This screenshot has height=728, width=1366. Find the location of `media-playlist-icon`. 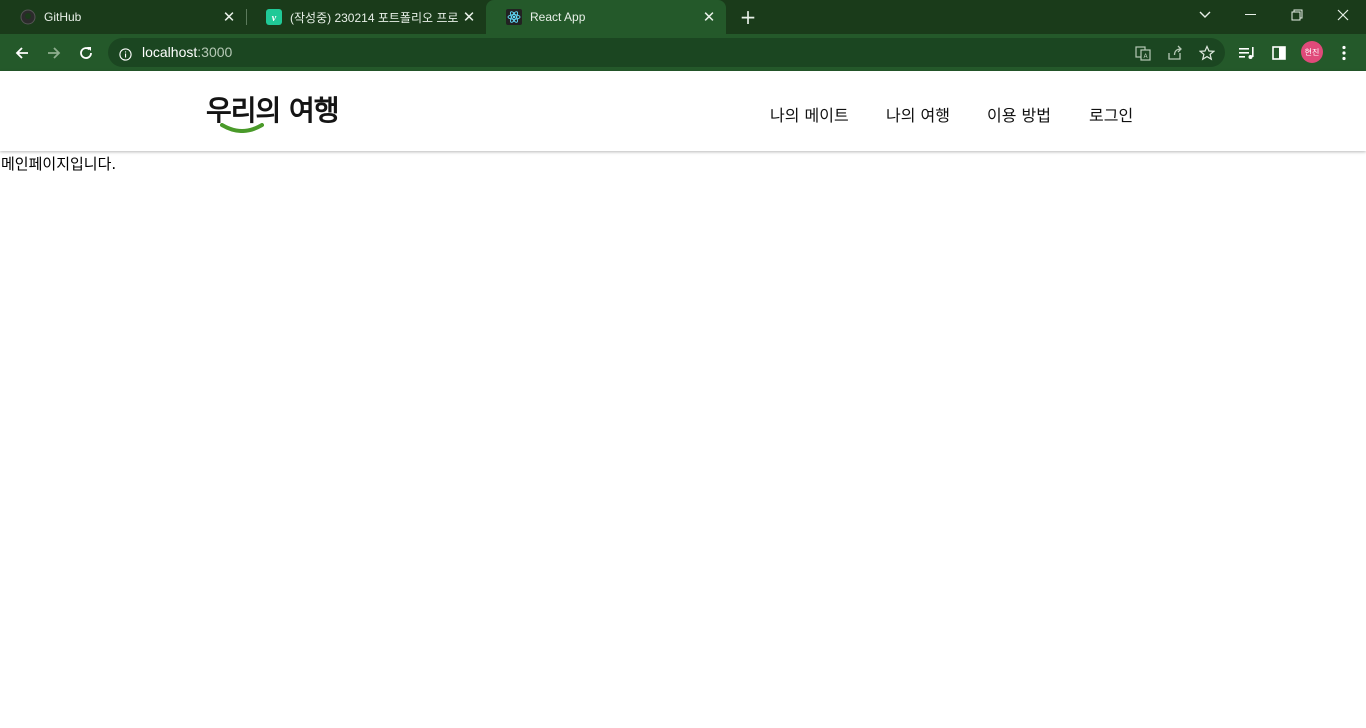

media-playlist-icon is located at coordinates (1247, 53).